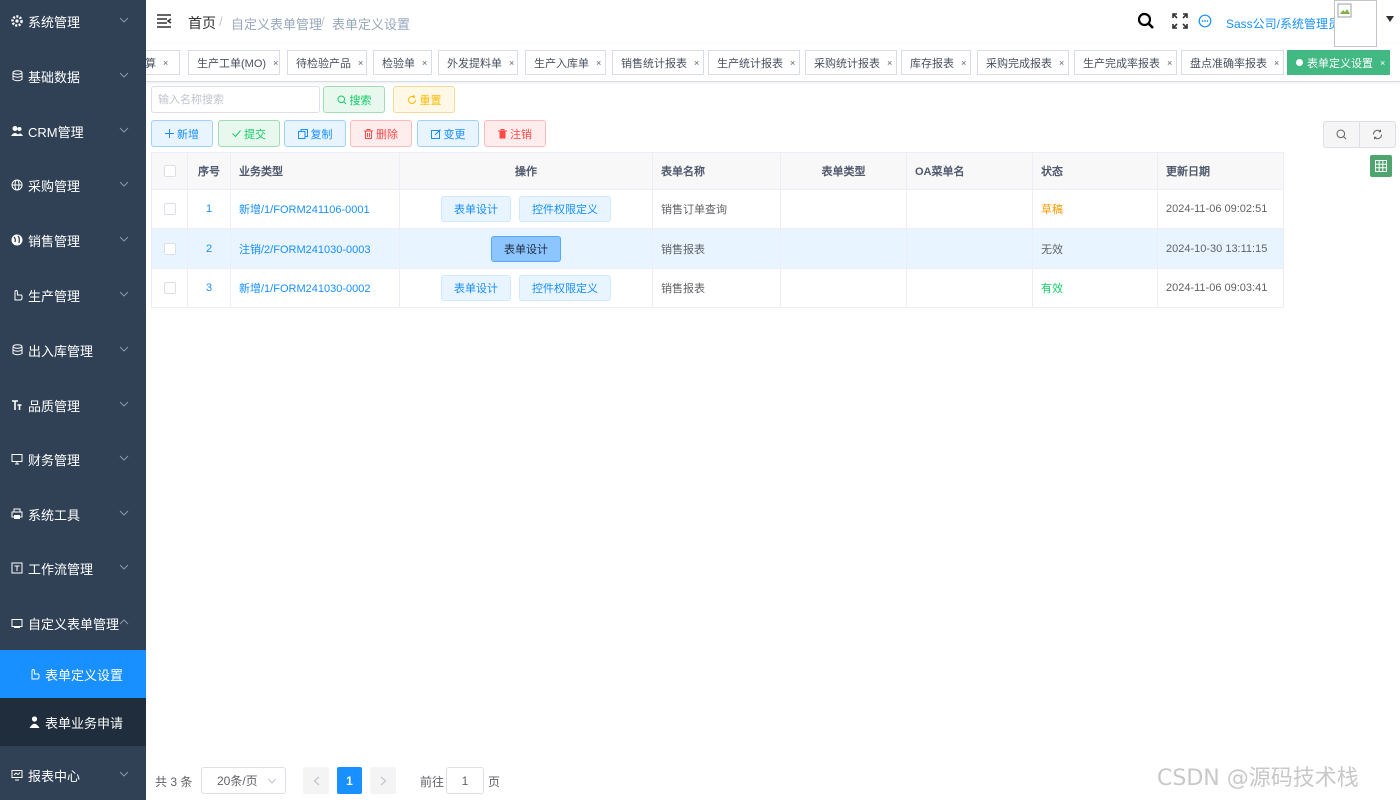  I want to click on user-name: Sass公司/系统管理员, so click(1283, 23).